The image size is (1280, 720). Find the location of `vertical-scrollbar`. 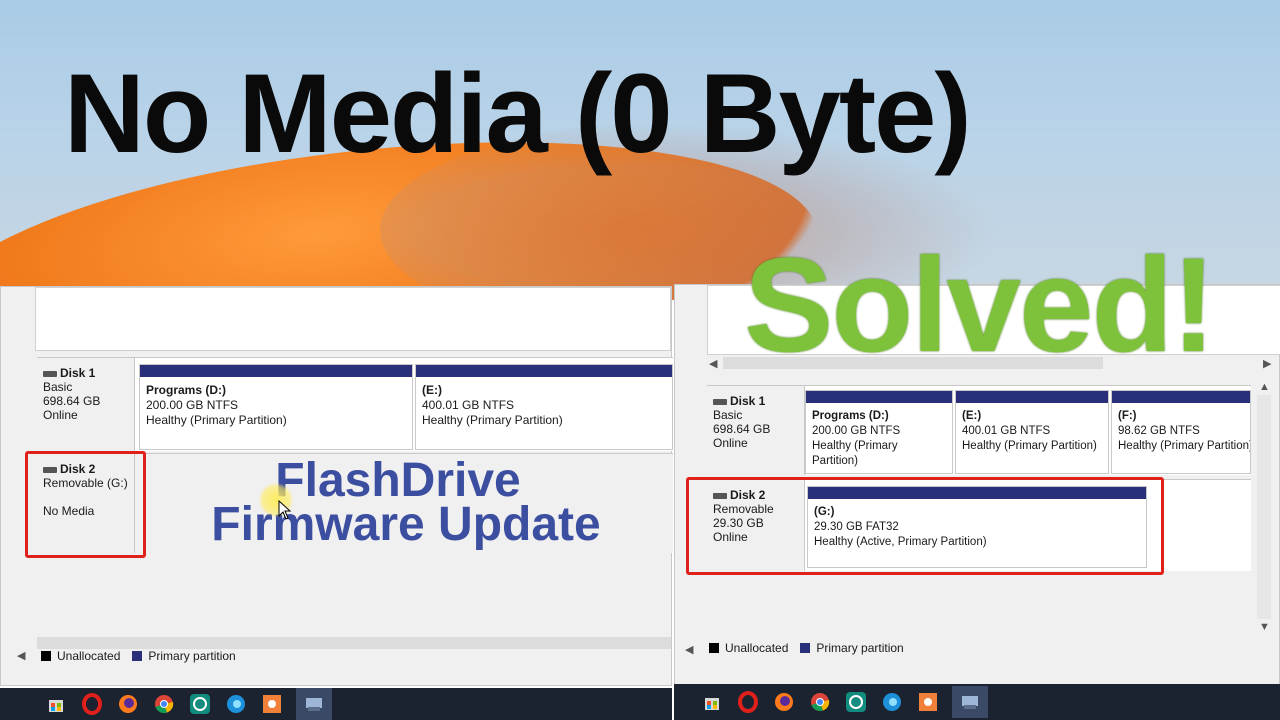

vertical-scrollbar is located at coordinates (1264, 507).